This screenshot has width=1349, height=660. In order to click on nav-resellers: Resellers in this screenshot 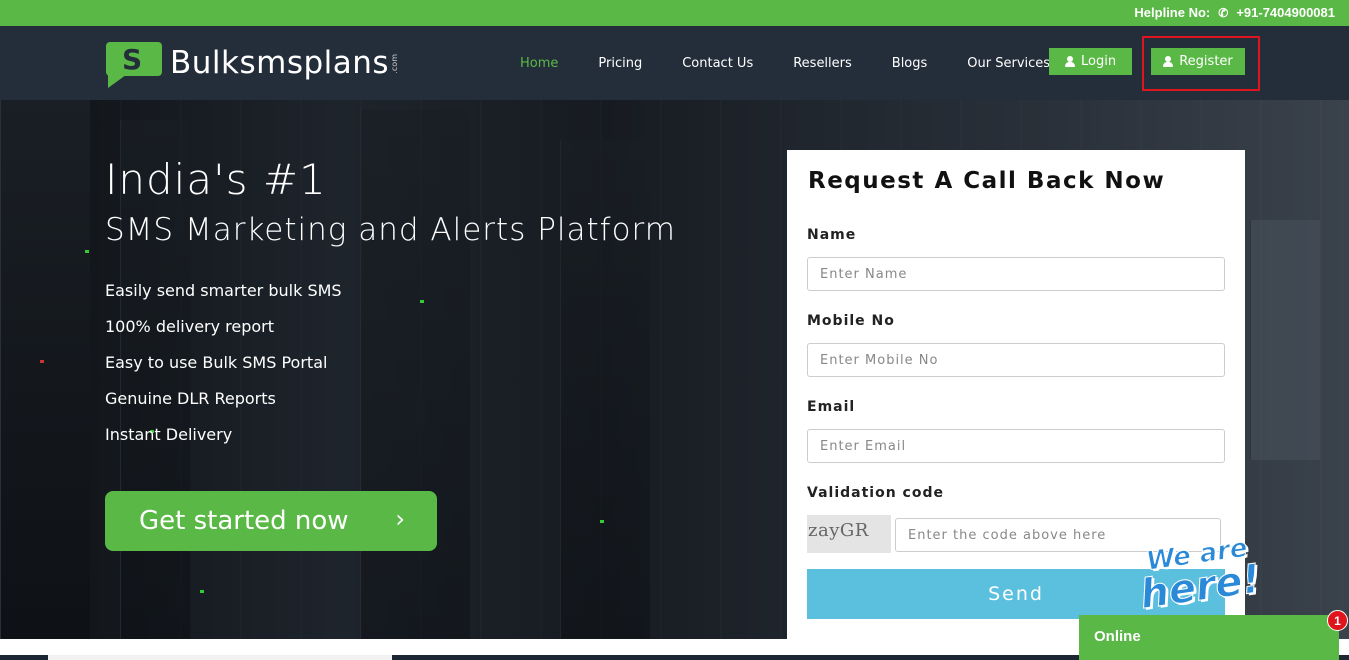, I will do `click(822, 63)`.